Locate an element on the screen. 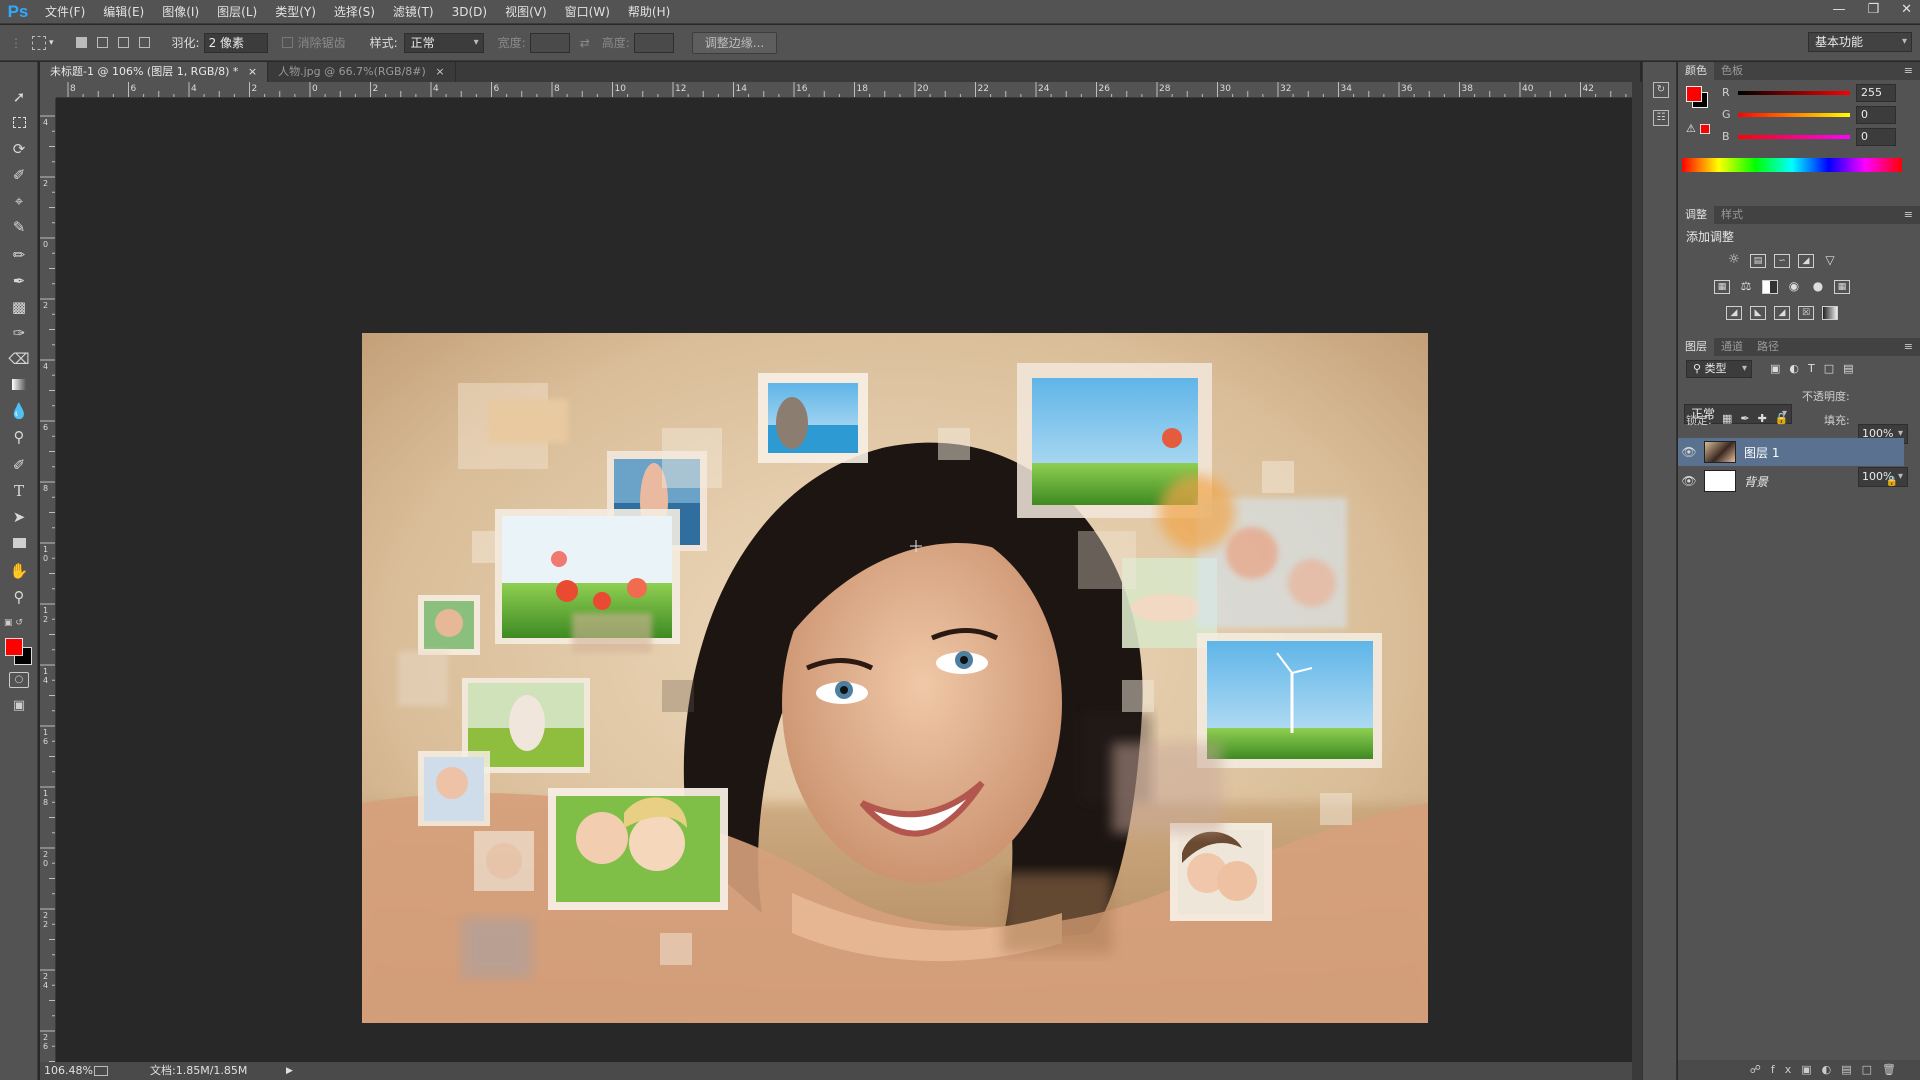 The image size is (1920, 1080). tab-layers: 图层 is located at coordinates (1696, 347).